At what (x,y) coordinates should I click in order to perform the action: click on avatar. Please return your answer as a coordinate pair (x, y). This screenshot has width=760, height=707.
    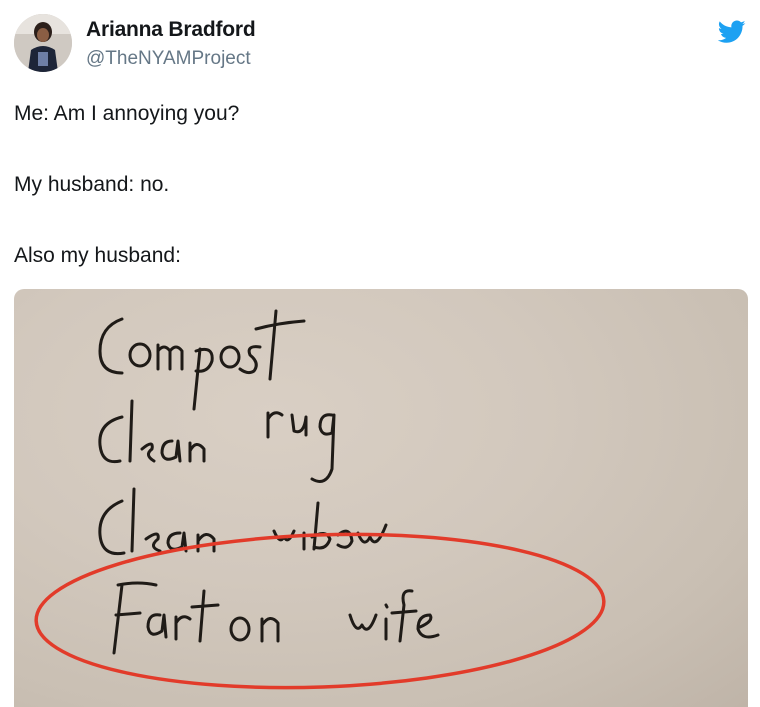
    Looking at the image, I should click on (43, 43).